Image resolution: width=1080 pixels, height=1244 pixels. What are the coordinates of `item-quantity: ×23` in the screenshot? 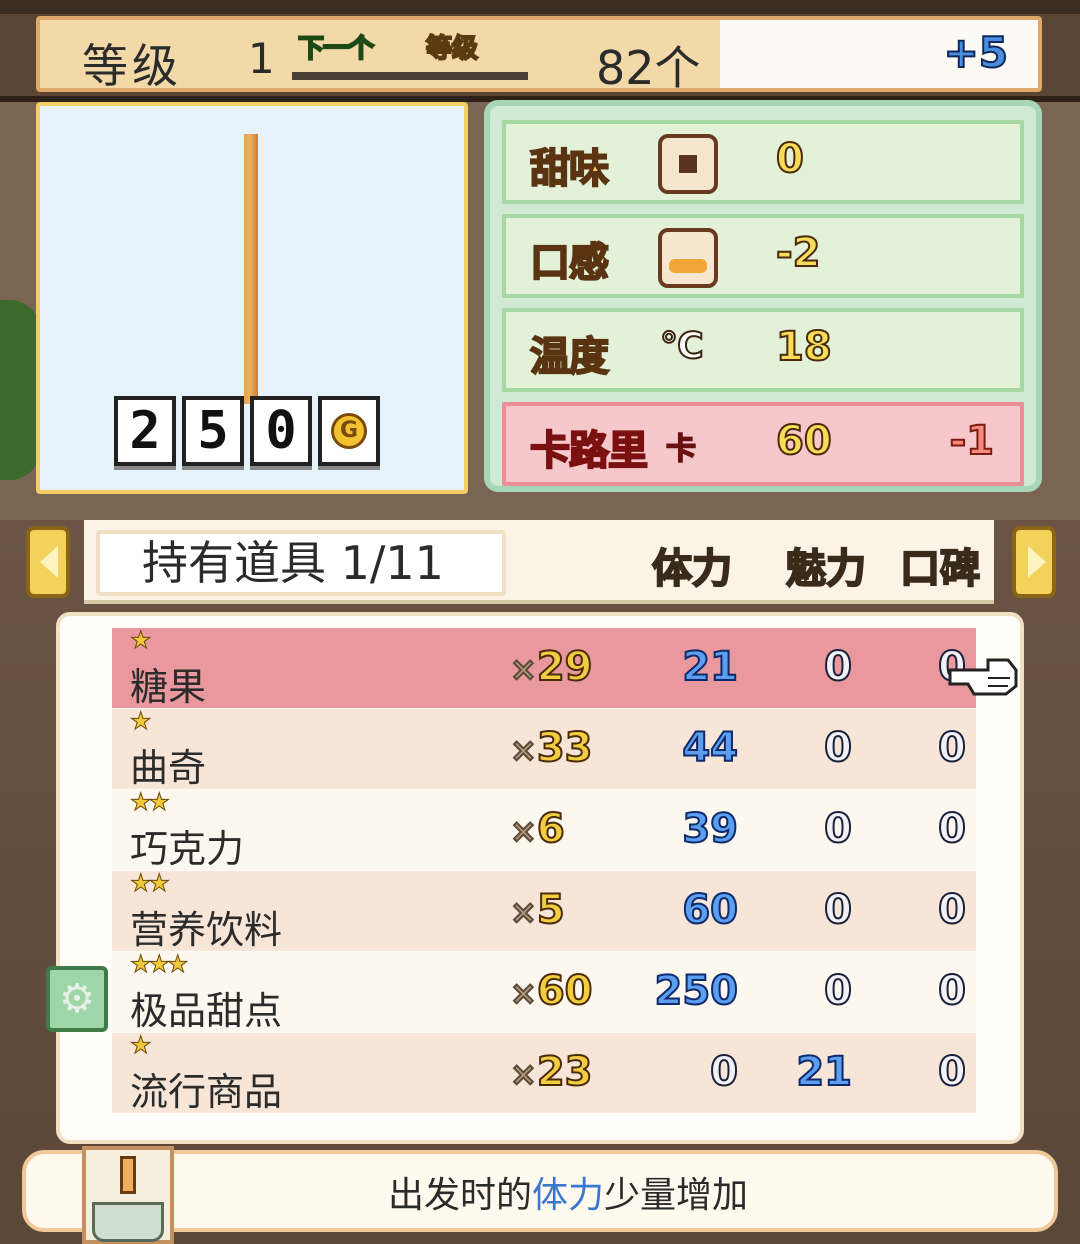 It's located at (551, 1072).